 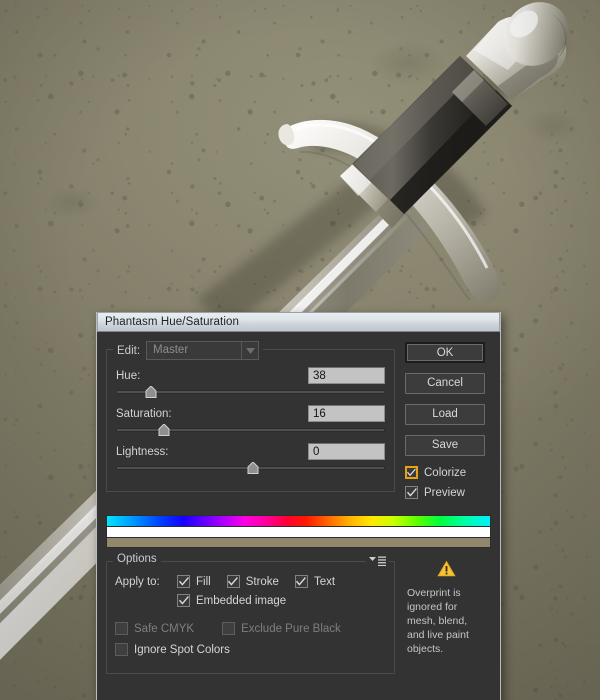 What do you see at coordinates (121, 649) in the screenshot?
I see `ignore-spot-colors-checkbox` at bounding box center [121, 649].